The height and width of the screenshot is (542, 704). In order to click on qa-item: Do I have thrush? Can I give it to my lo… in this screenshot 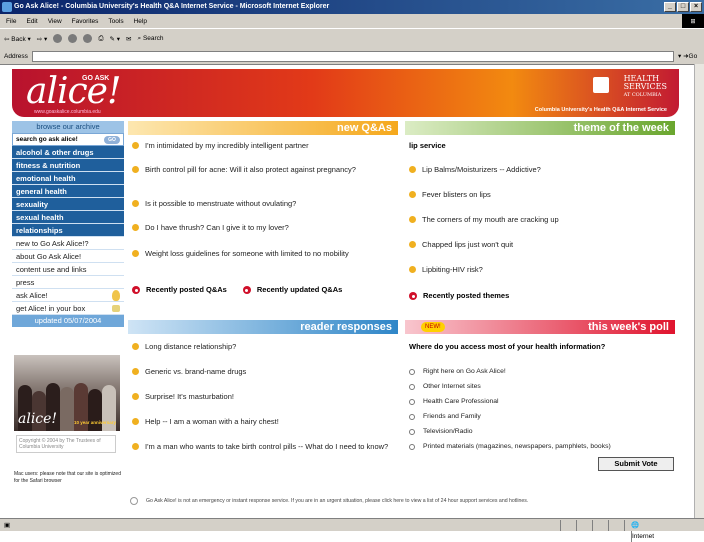, I will do `click(263, 236)`.